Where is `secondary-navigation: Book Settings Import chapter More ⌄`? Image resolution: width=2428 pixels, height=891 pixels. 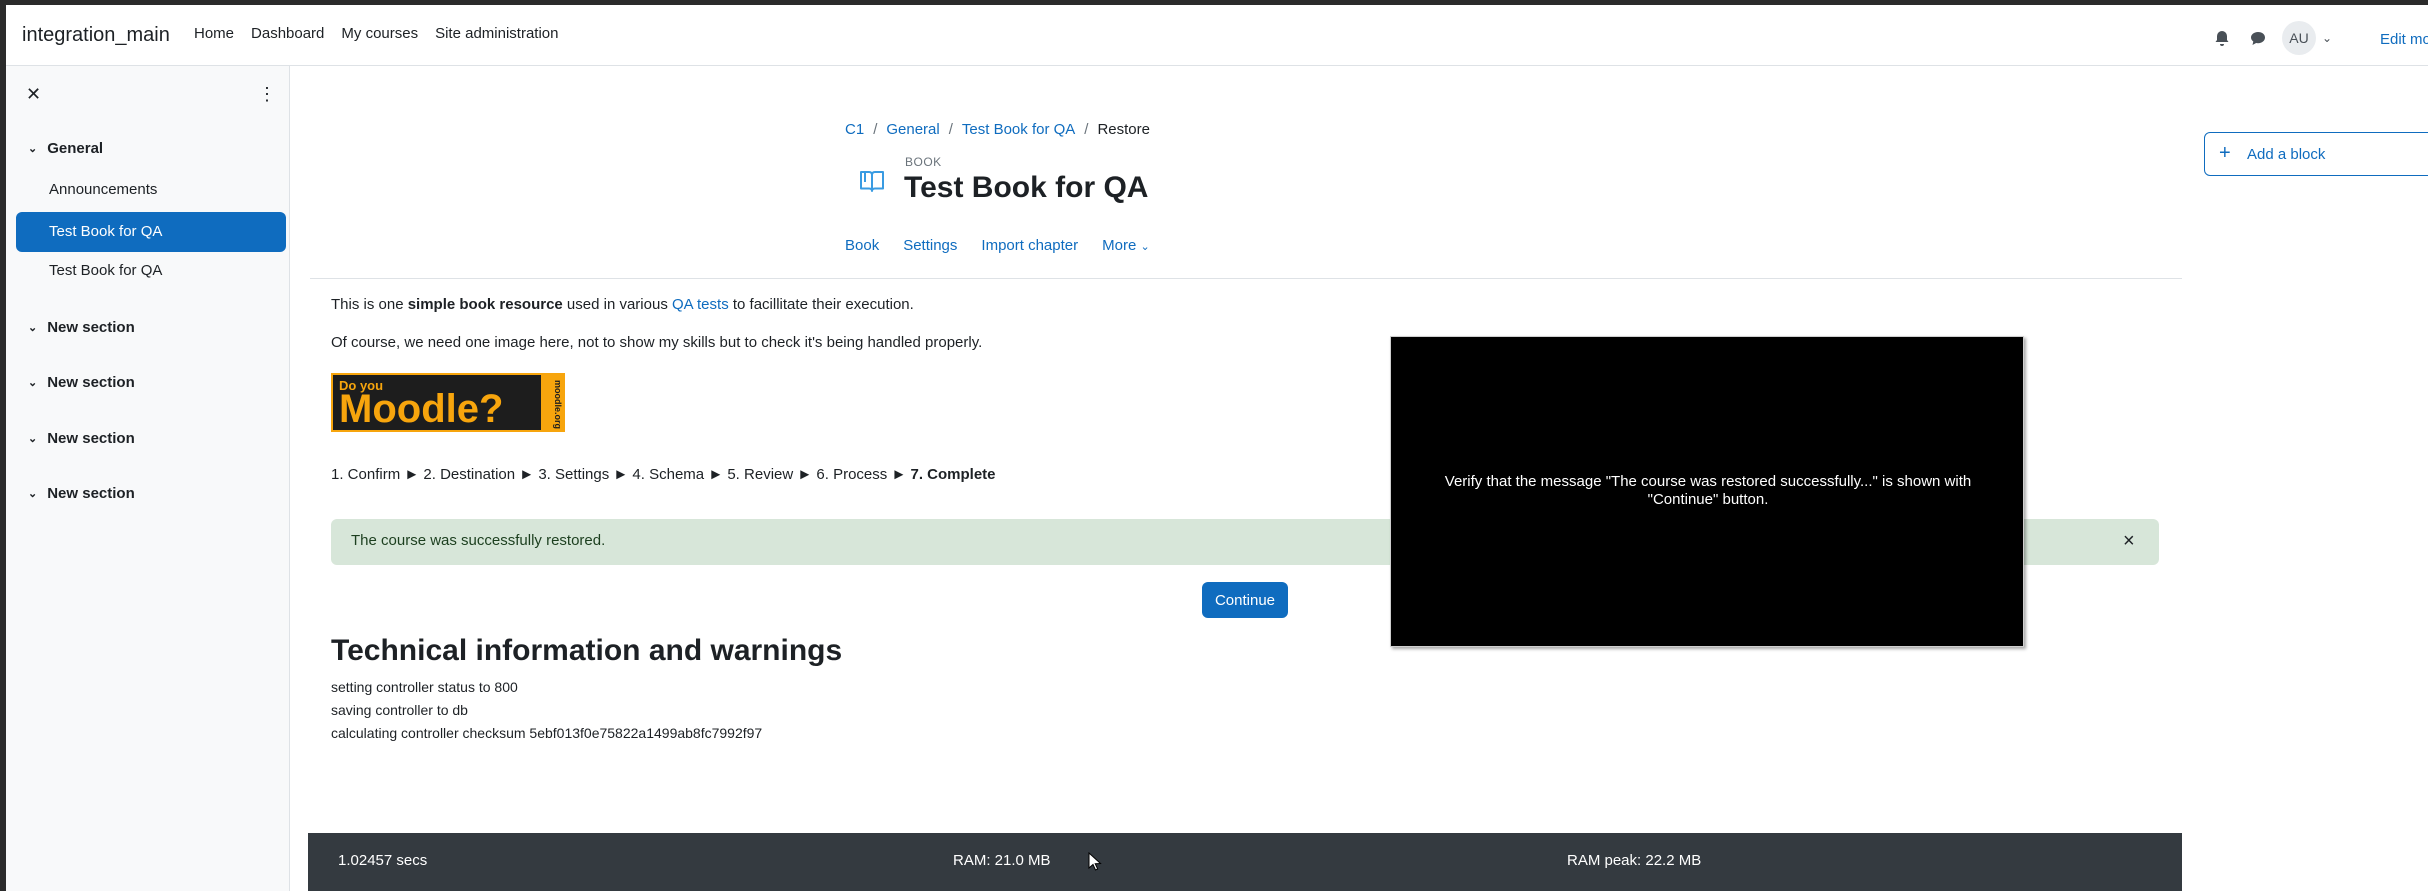 secondary-navigation: Book Settings Import chapter More ⌄ is located at coordinates (1009, 245).